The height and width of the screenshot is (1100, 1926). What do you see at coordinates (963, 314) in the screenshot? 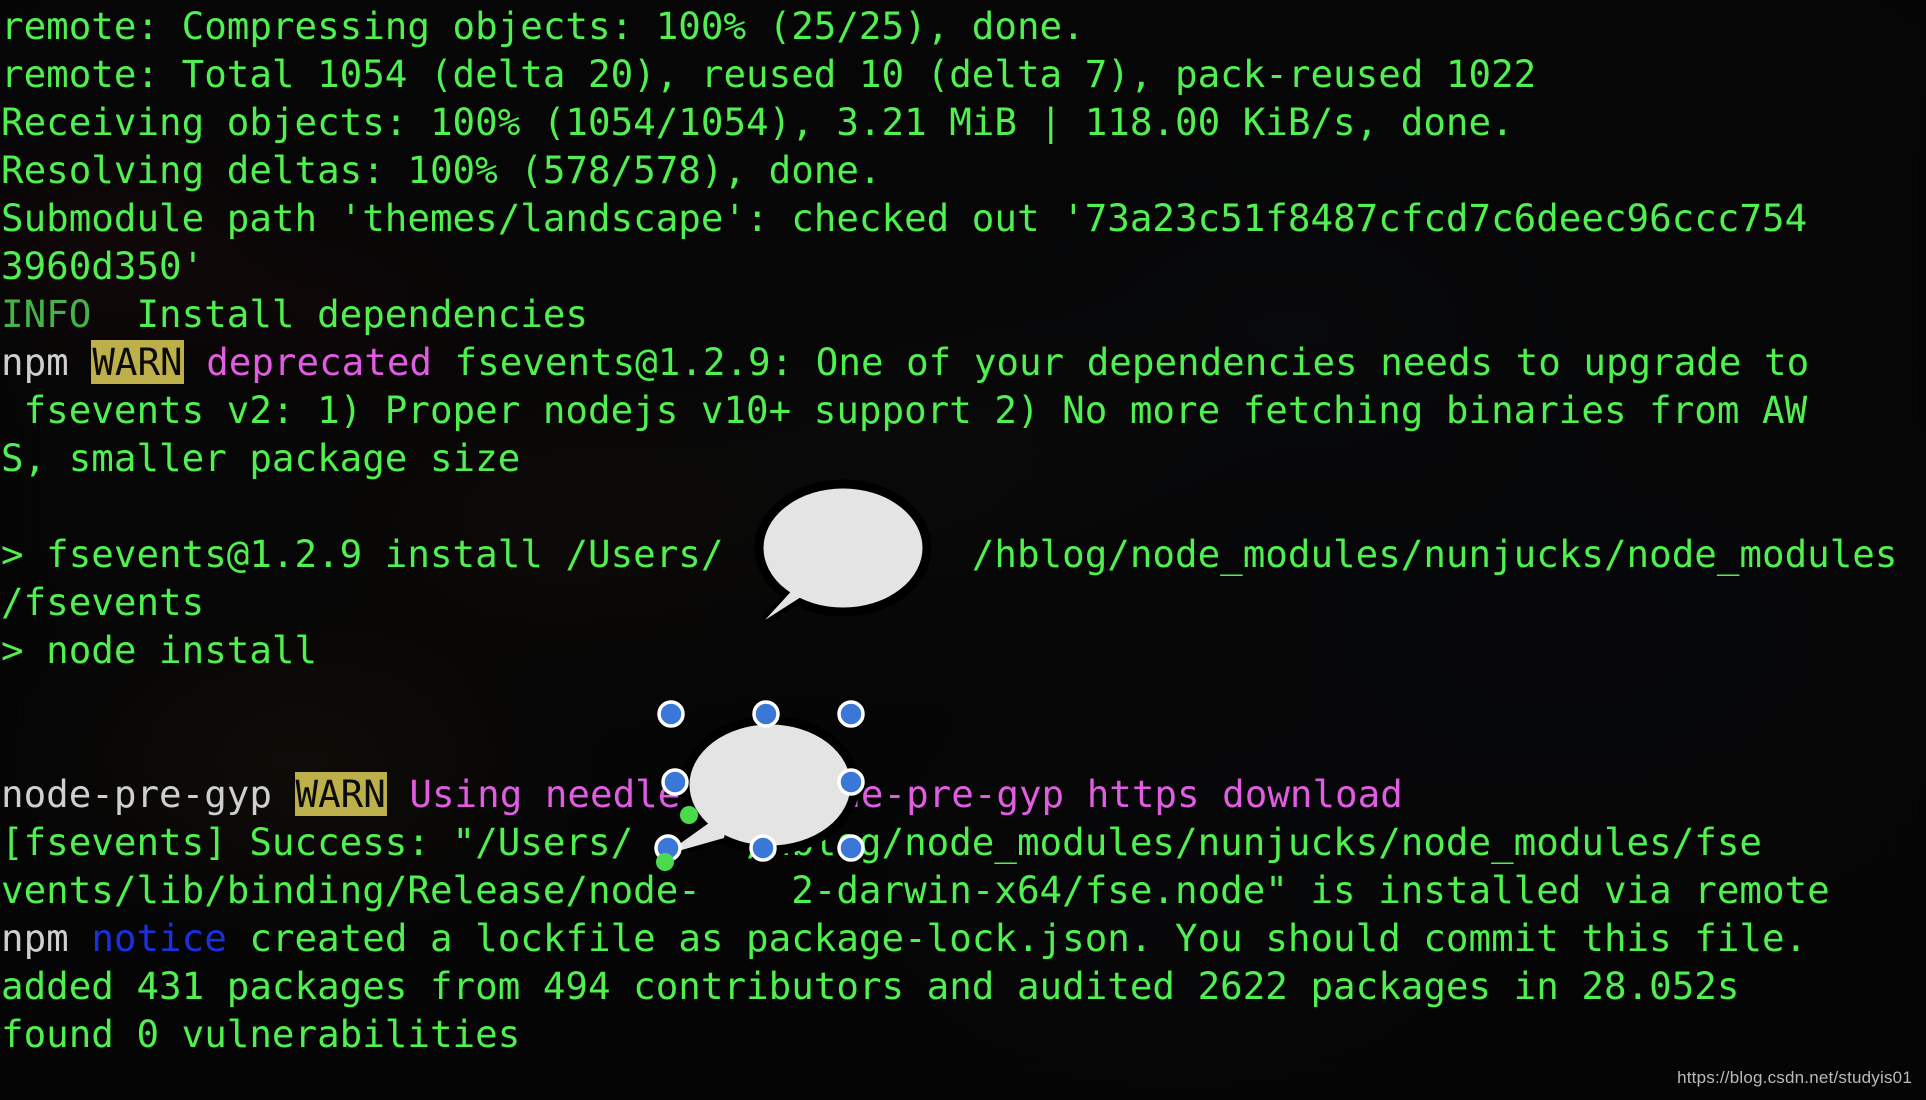
I see `terminal-line: INFO Install dependencies` at bounding box center [963, 314].